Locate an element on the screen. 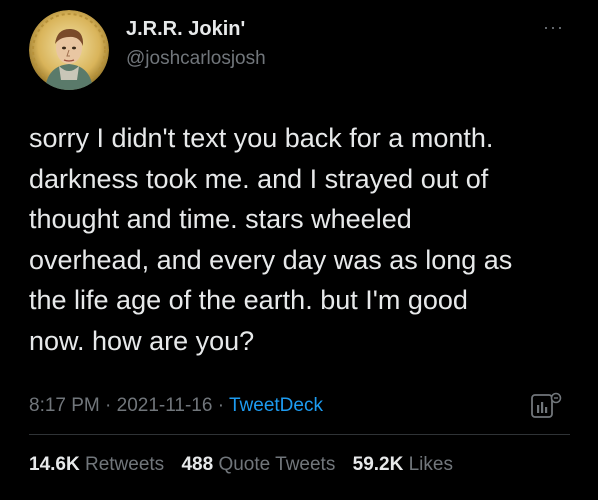 The height and width of the screenshot is (500, 598). tweet-time: 8:17 PM is located at coordinates (64, 405).